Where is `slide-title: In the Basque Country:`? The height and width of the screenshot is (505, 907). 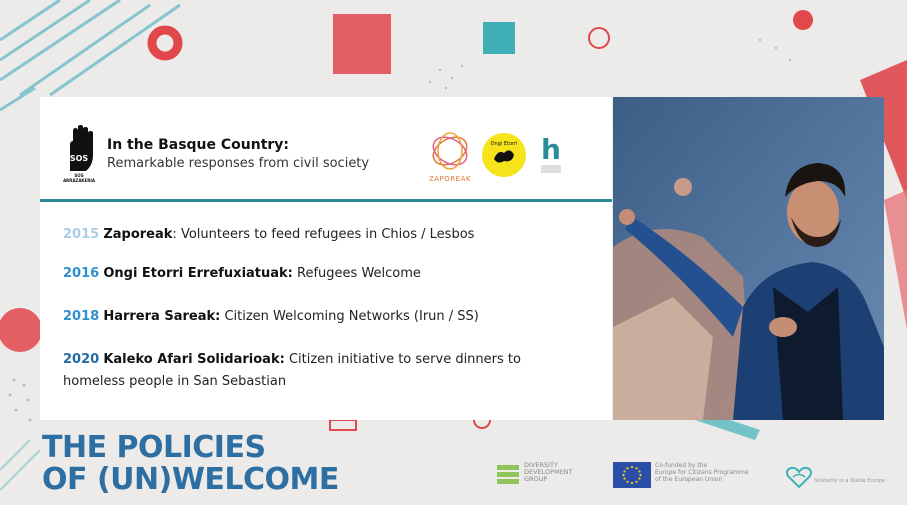
slide-title: In the Basque Country: is located at coordinates (198, 145).